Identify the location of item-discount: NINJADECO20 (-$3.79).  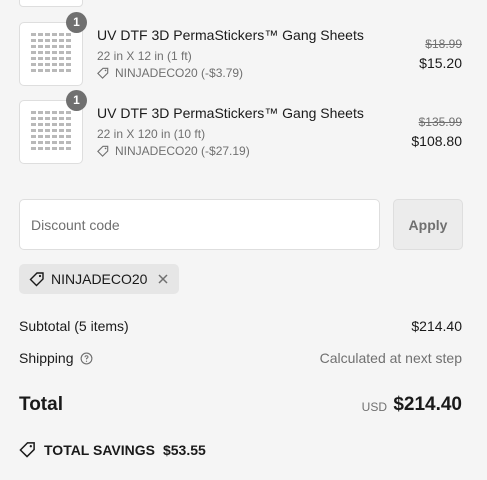
(170, 73).